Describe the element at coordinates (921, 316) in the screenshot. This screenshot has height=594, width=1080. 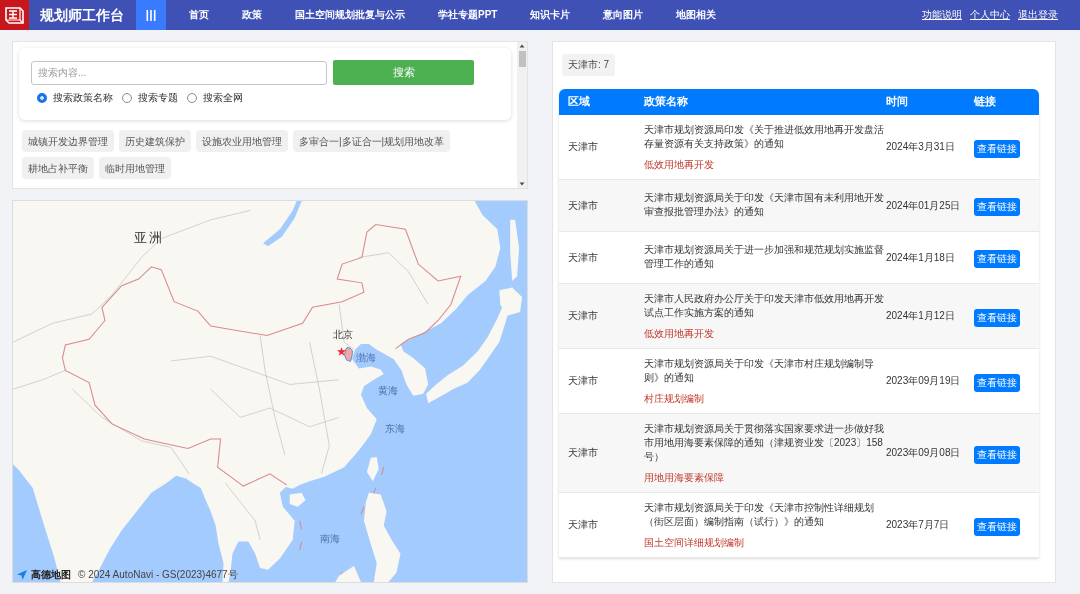
I see `date-text: 2024年1月12日` at that location.